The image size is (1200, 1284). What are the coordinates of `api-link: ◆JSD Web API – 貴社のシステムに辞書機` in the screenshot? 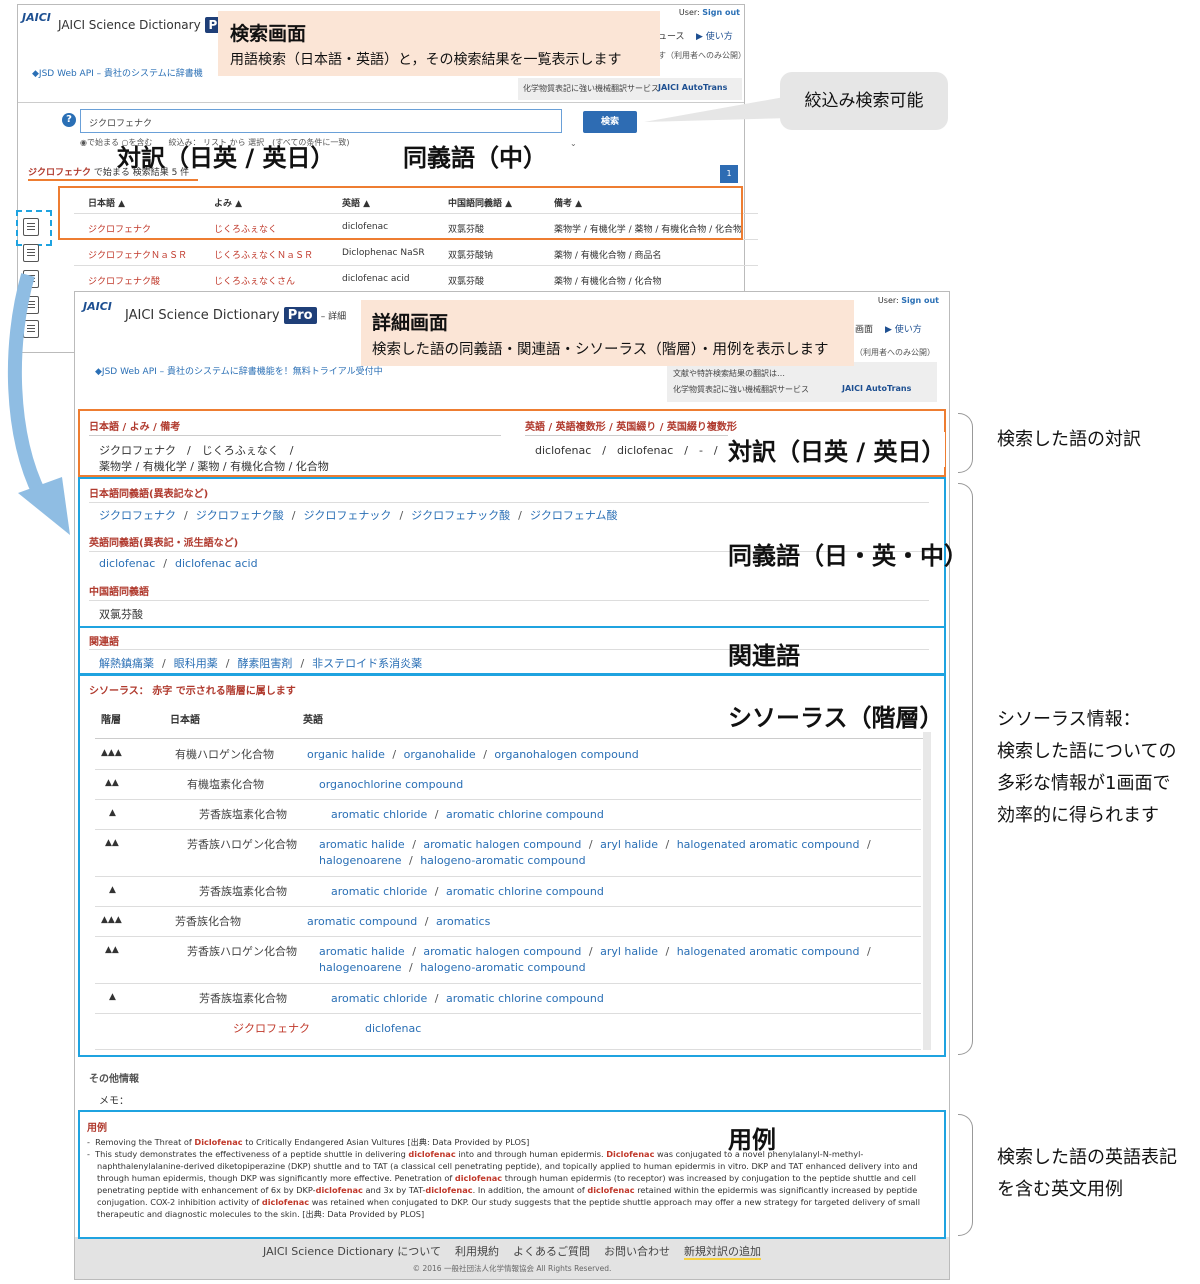 It's located at (117, 72).